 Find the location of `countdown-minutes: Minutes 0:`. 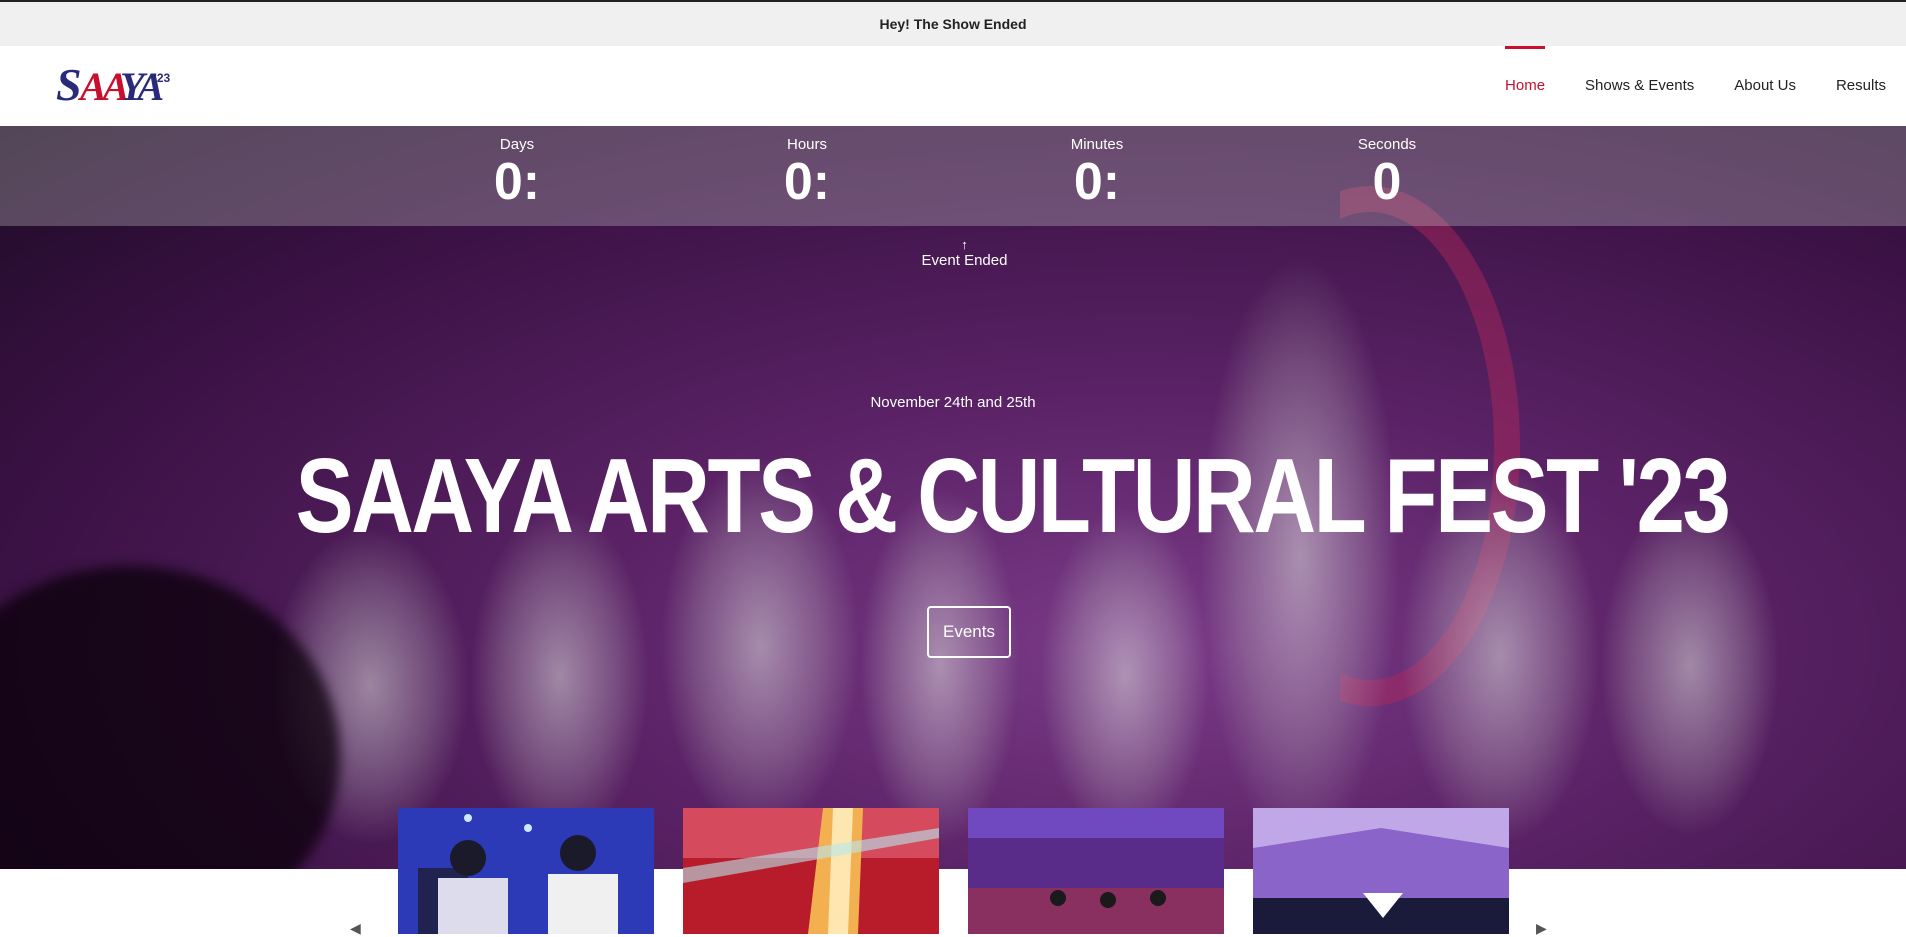

countdown-minutes: Minutes 0: is located at coordinates (1097, 173).